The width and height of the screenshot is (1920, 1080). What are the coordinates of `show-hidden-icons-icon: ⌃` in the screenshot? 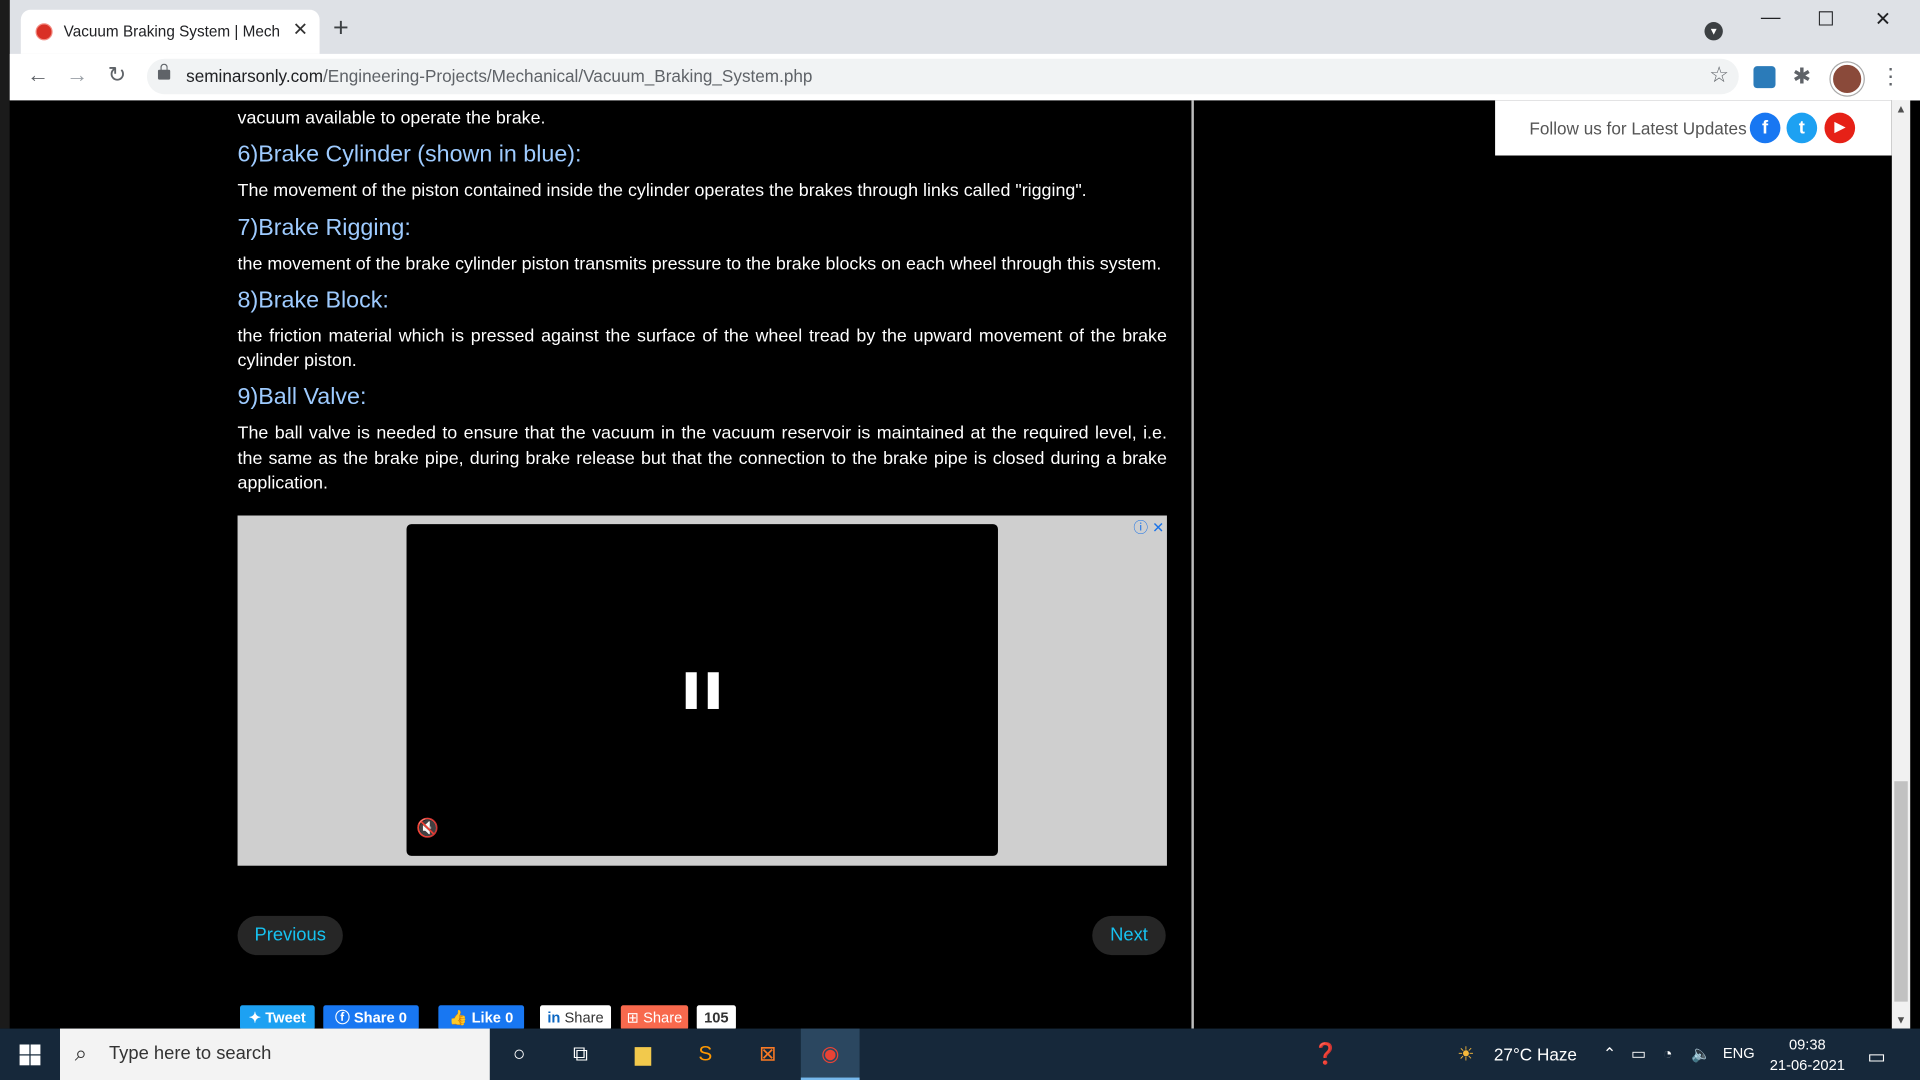 It's located at (1609, 1054).